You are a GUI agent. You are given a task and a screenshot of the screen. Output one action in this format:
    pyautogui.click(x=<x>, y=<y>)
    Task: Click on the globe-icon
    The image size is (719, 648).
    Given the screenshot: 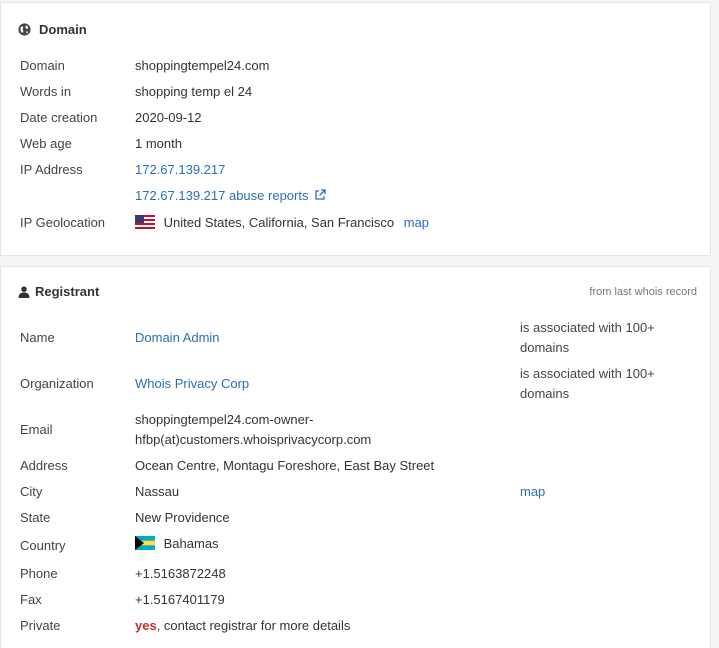 What is the action you would take?
    pyautogui.click(x=24, y=29)
    